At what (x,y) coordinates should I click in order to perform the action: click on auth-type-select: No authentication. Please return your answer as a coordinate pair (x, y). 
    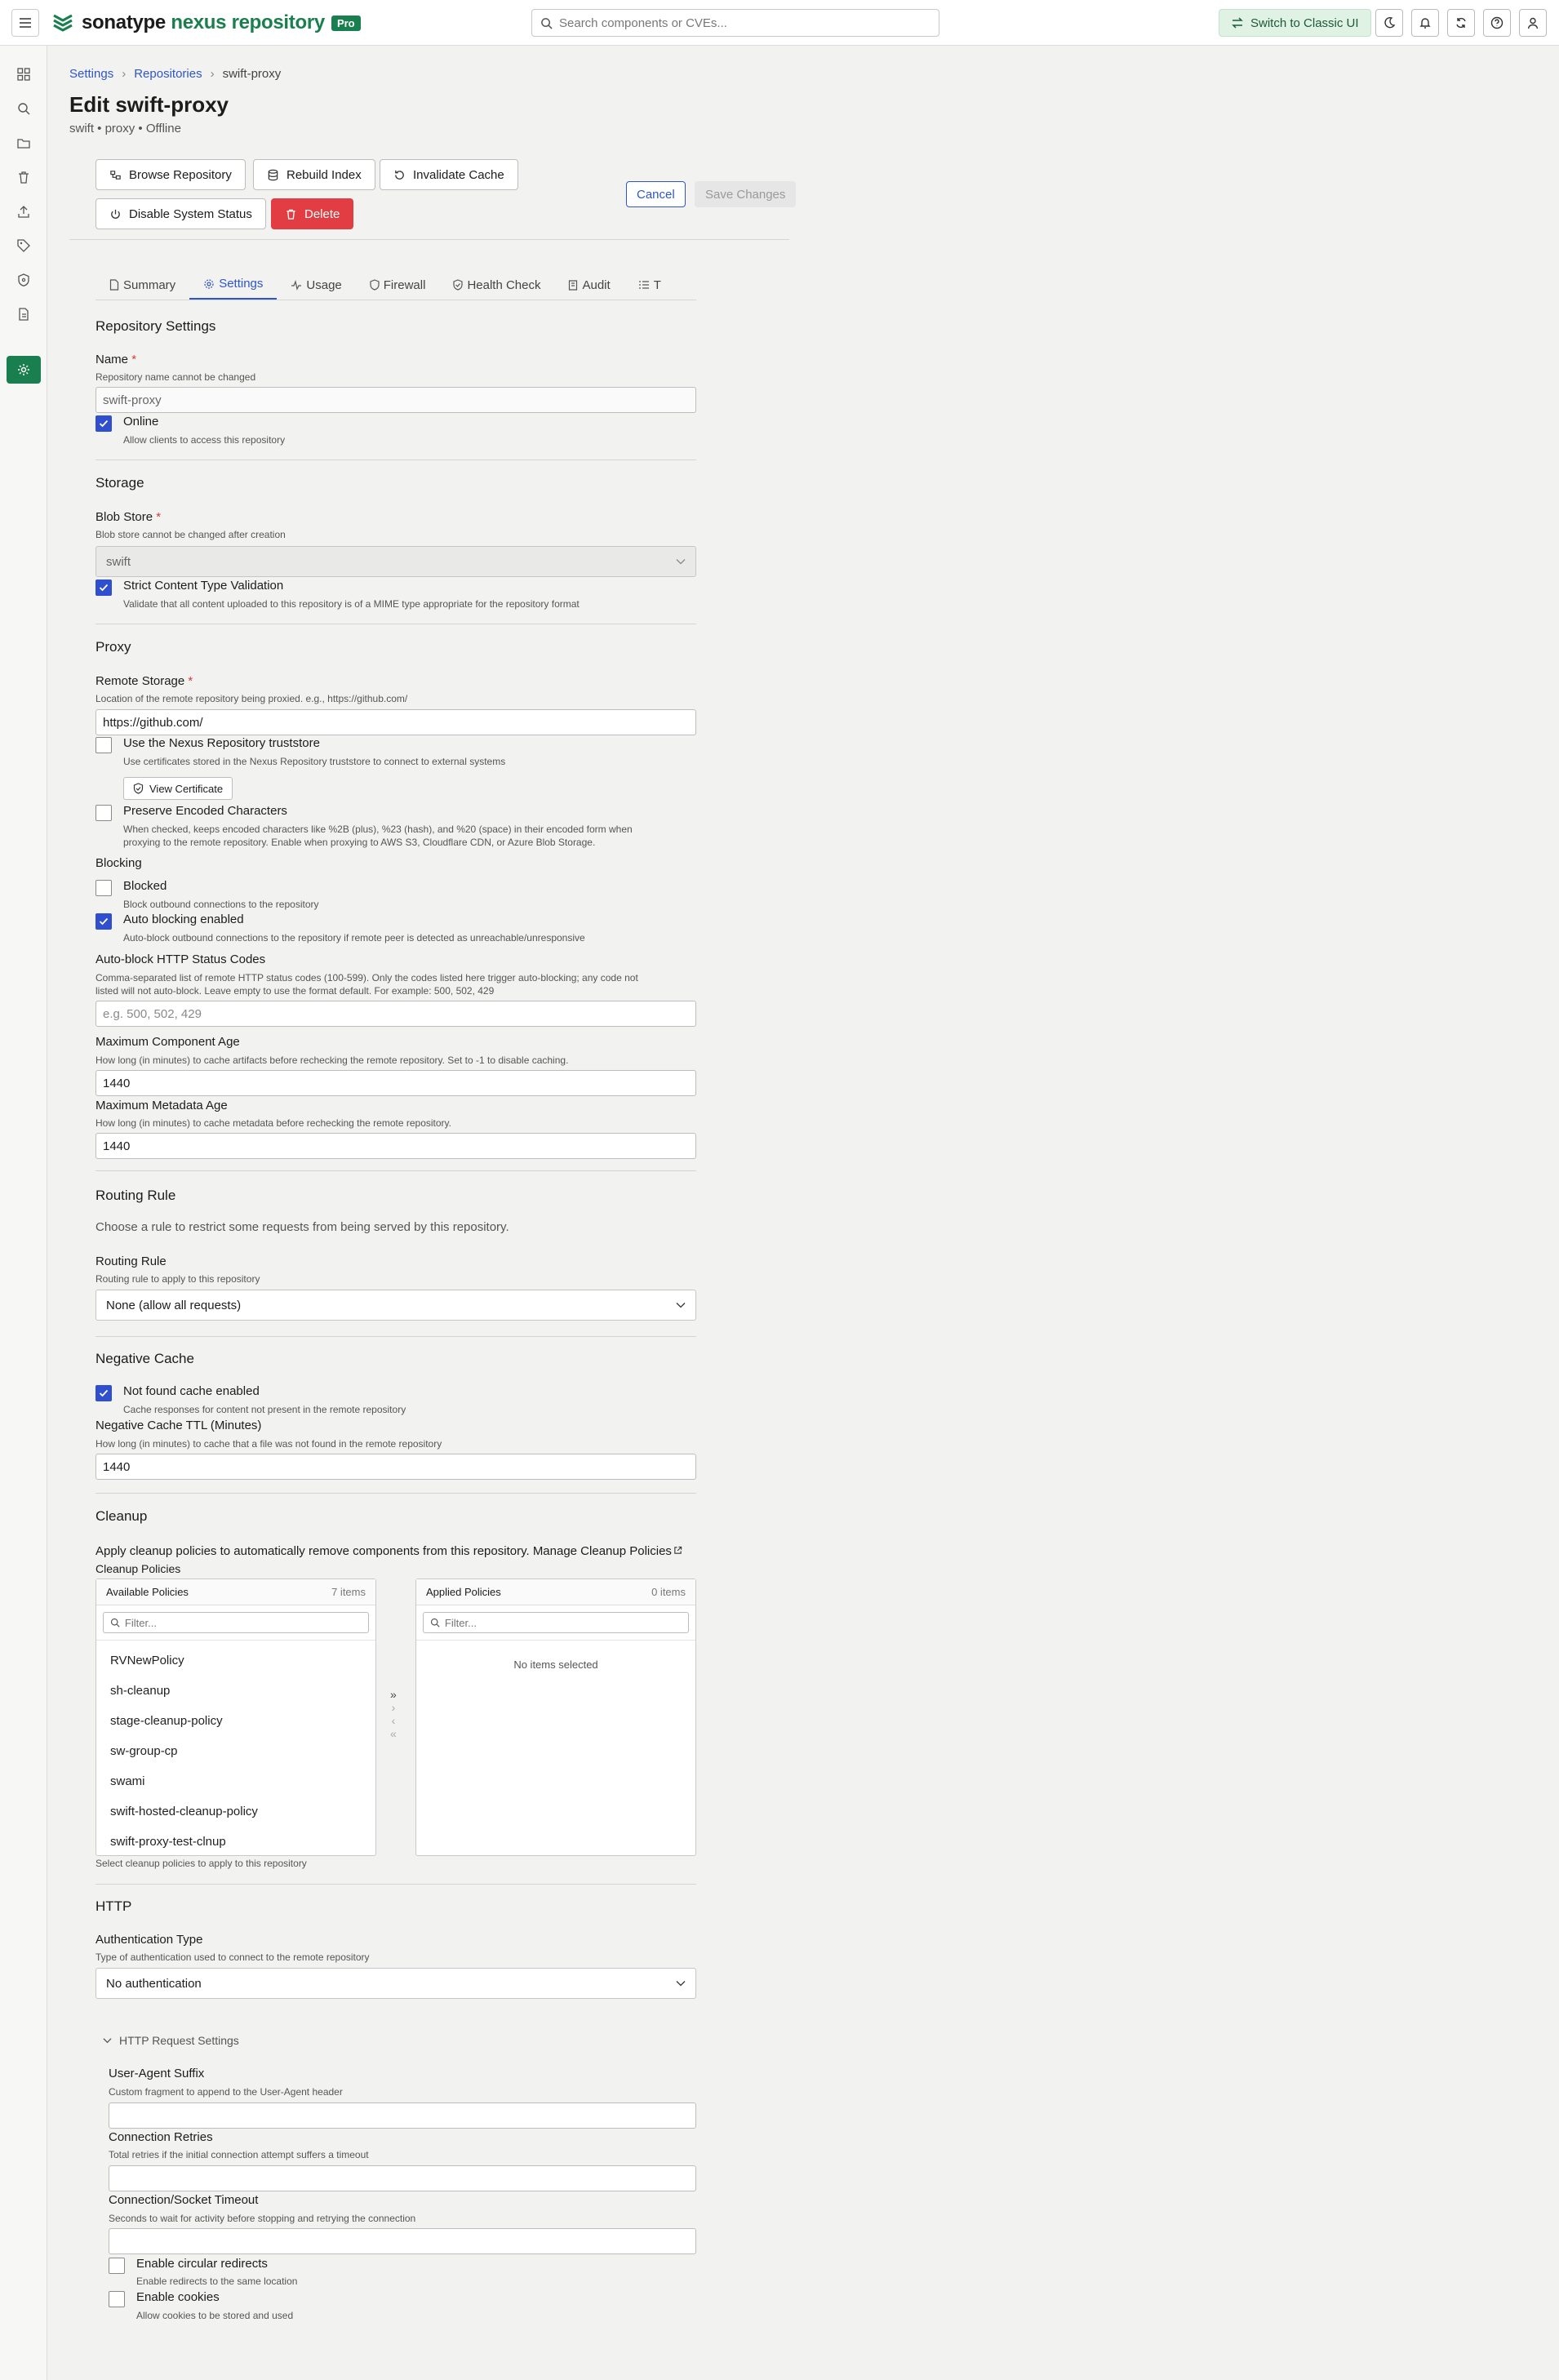
    Looking at the image, I should click on (396, 1984).